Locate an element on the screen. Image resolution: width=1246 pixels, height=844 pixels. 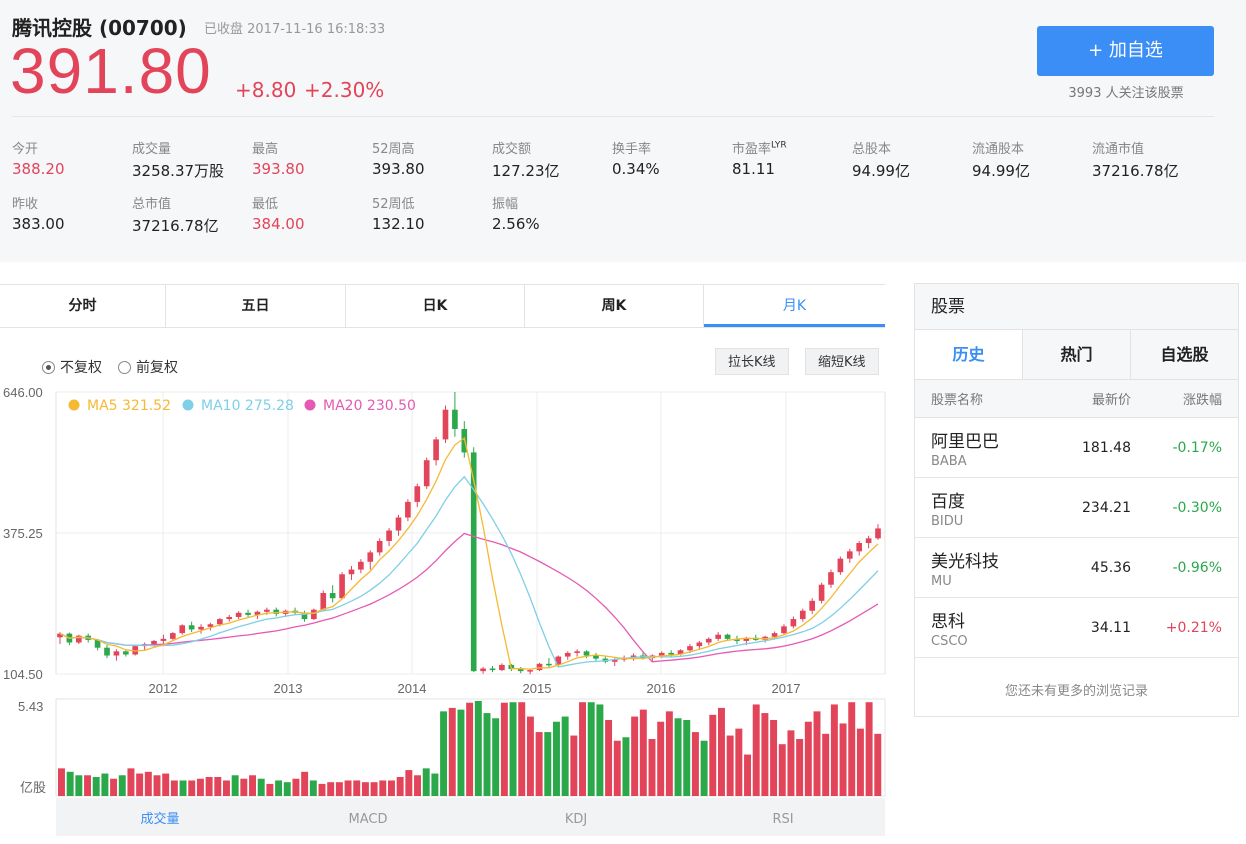
lengthen-k-button: 拉长K线 is located at coordinates (752, 361).